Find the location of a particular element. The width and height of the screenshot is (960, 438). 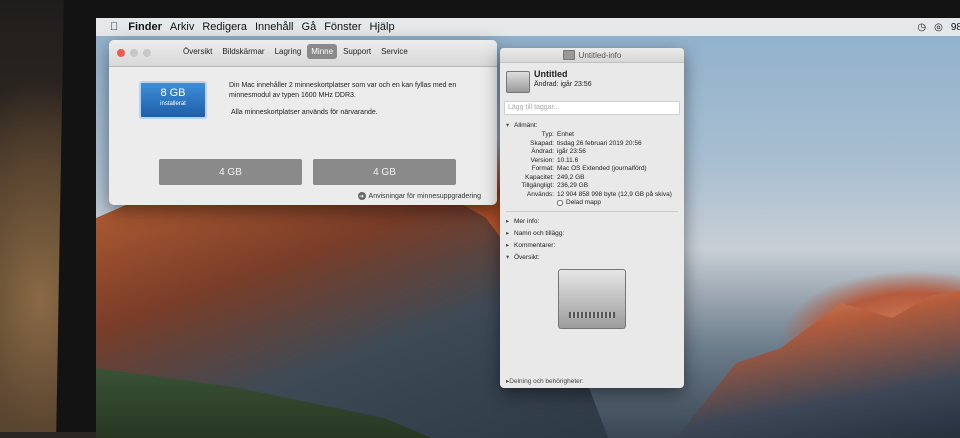

volume-modified: Ändrad: igår 23:56 is located at coordinates (563, 84).